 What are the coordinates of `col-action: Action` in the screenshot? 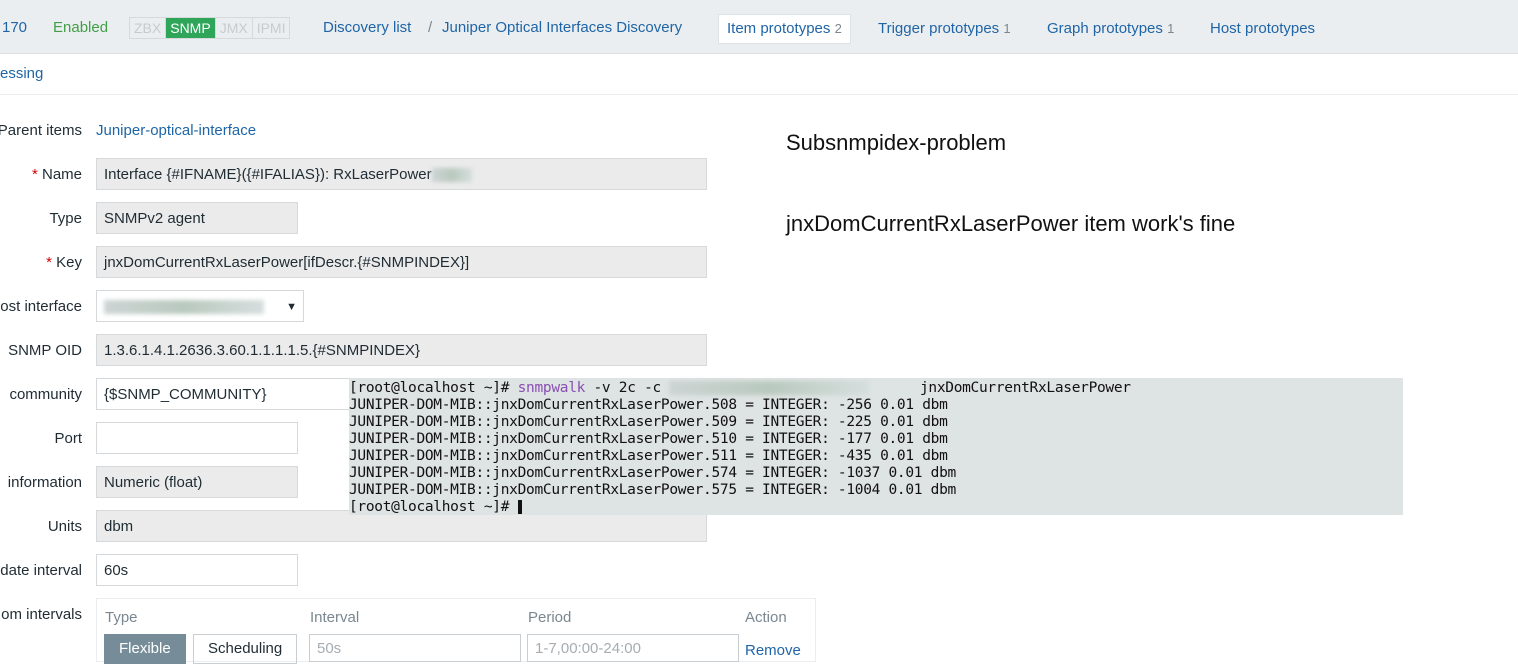 It's located at (766, 617).